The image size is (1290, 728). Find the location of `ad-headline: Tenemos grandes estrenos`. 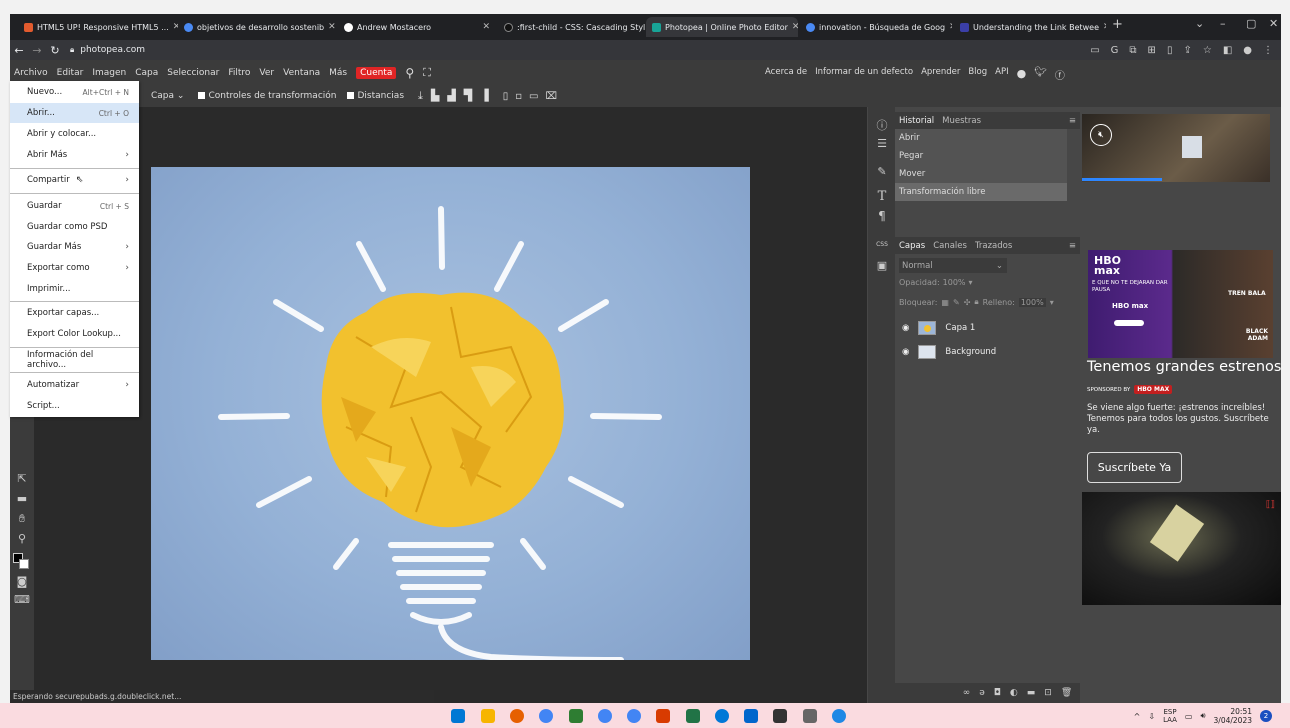

ad-headline: Tenemos grandes estrenos is located at coordinates (1184, 367).